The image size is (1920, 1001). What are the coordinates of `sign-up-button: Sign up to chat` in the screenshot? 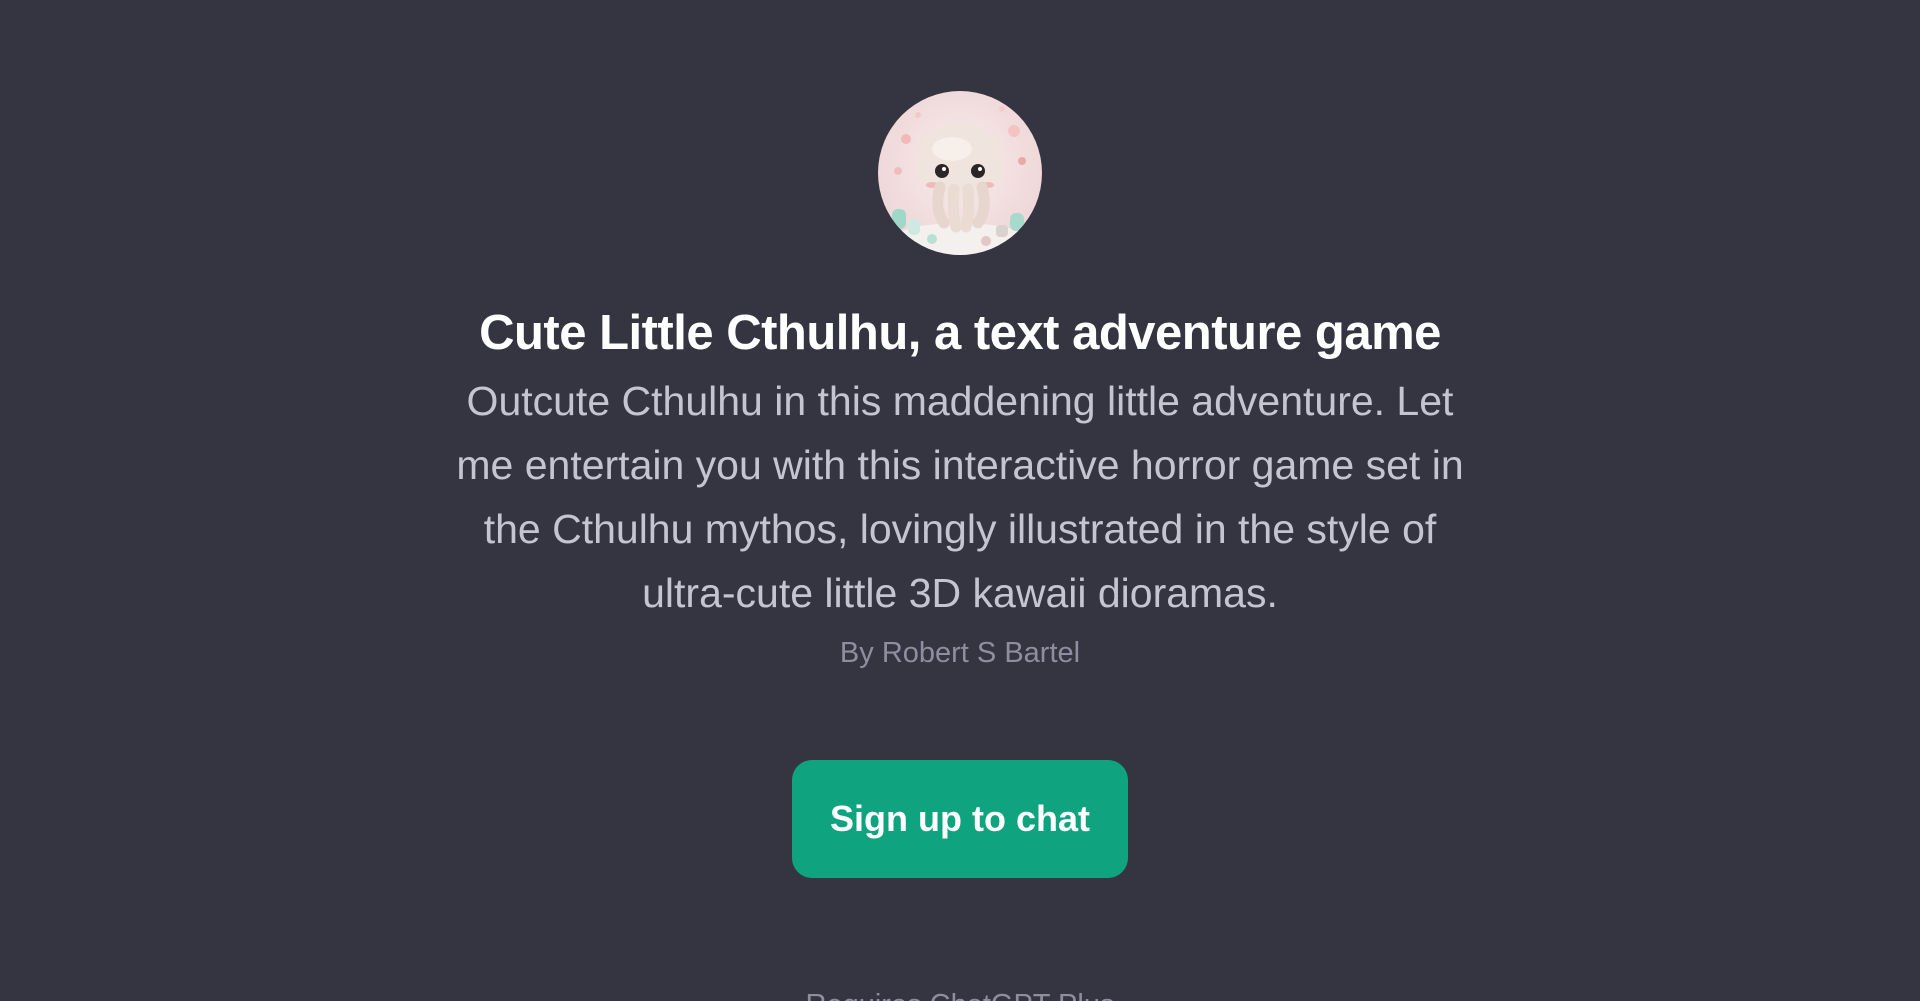 It's located at (960, 819).